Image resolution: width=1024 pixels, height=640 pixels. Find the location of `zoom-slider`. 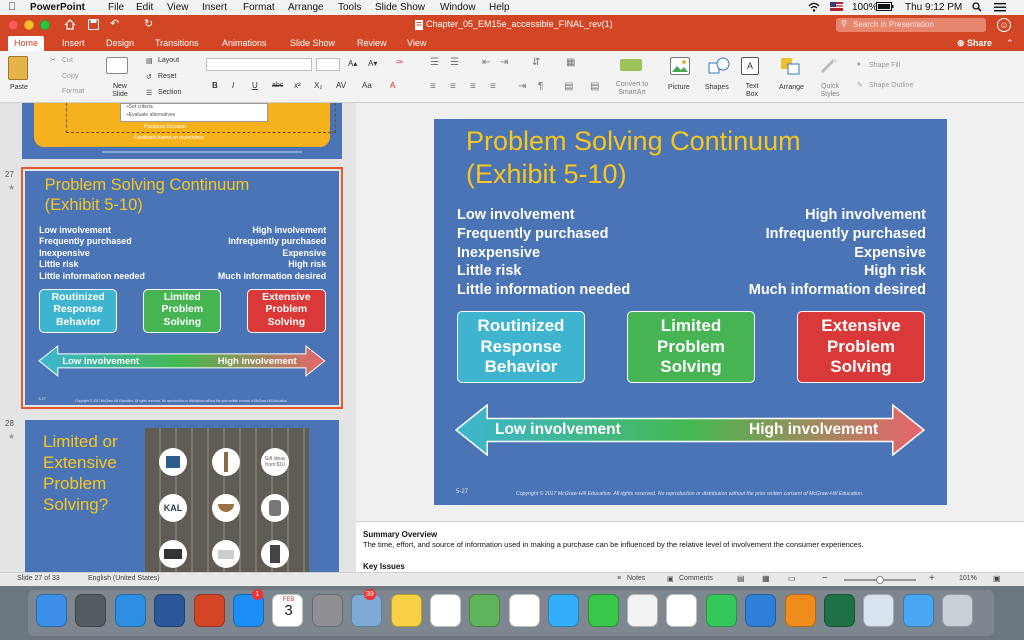

zoom-slider is located at coordinates (880, 580).